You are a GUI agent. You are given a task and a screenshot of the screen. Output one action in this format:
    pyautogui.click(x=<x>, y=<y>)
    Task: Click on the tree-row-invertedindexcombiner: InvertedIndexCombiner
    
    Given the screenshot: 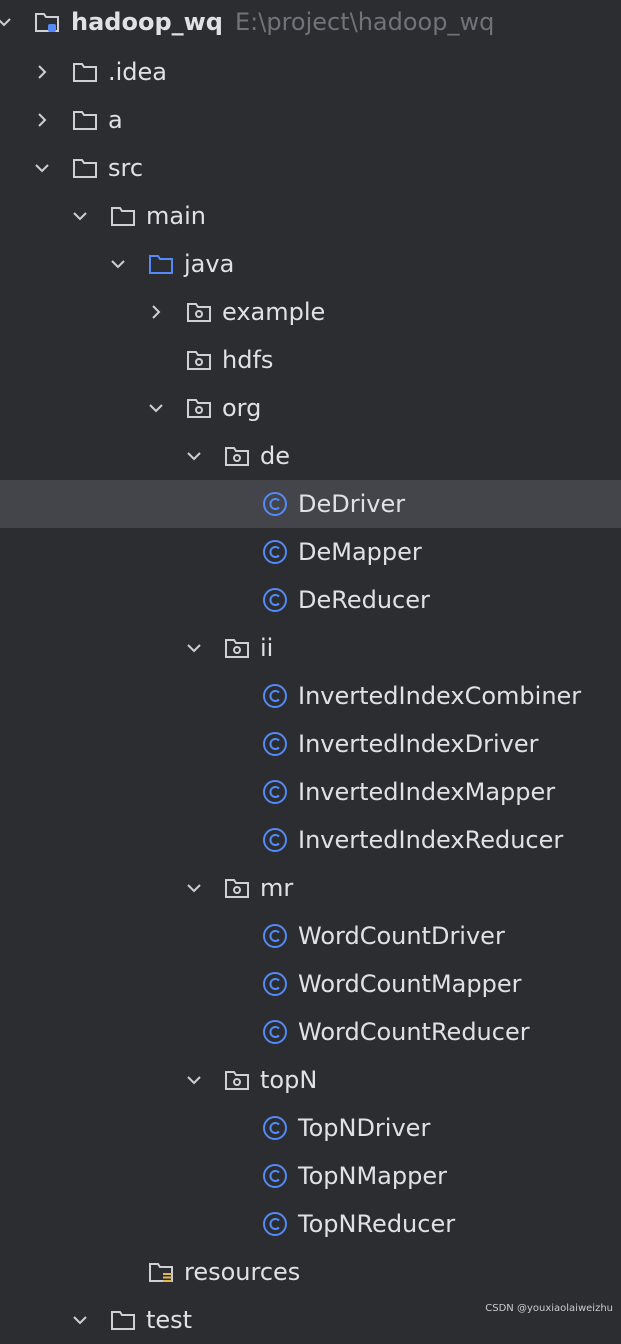 What is the action you would take?
    pyautogui.click(x=310, y=696)
    